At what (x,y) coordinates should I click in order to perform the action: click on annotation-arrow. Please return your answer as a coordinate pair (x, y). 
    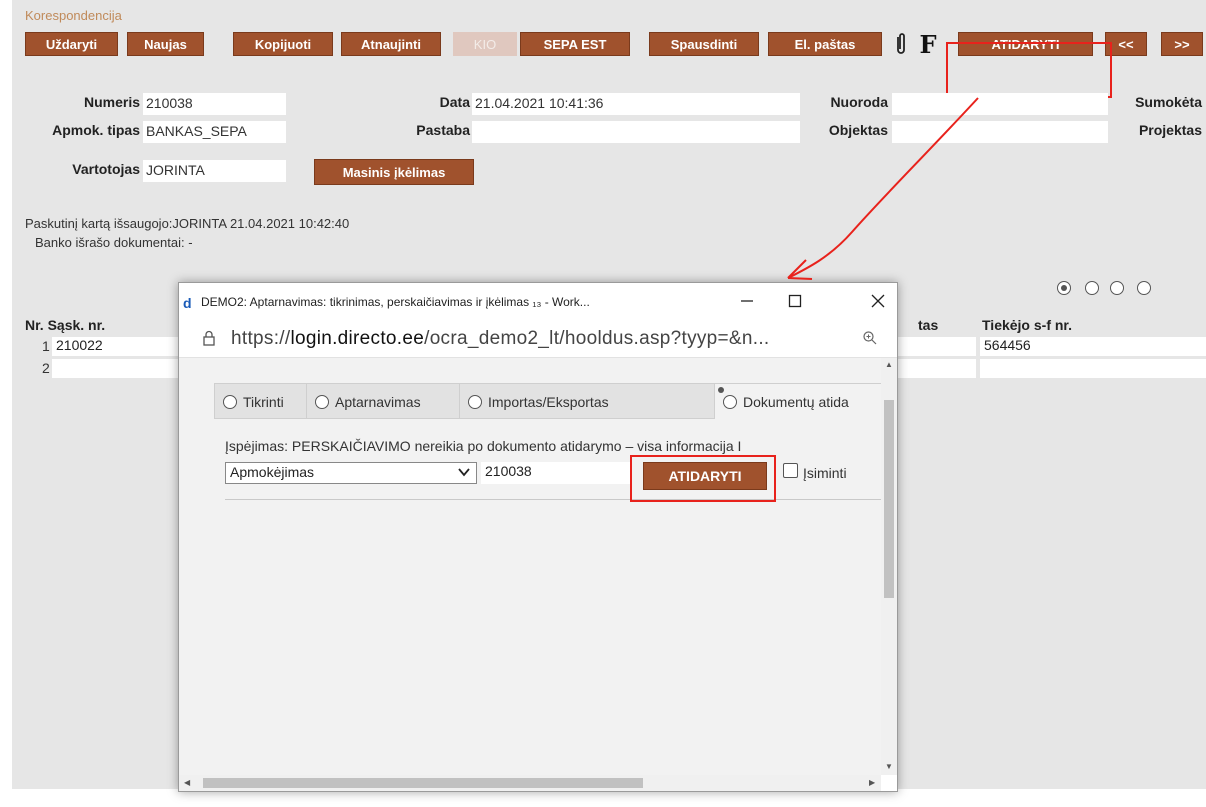
    Looking at the image, I should click on (883, 188).